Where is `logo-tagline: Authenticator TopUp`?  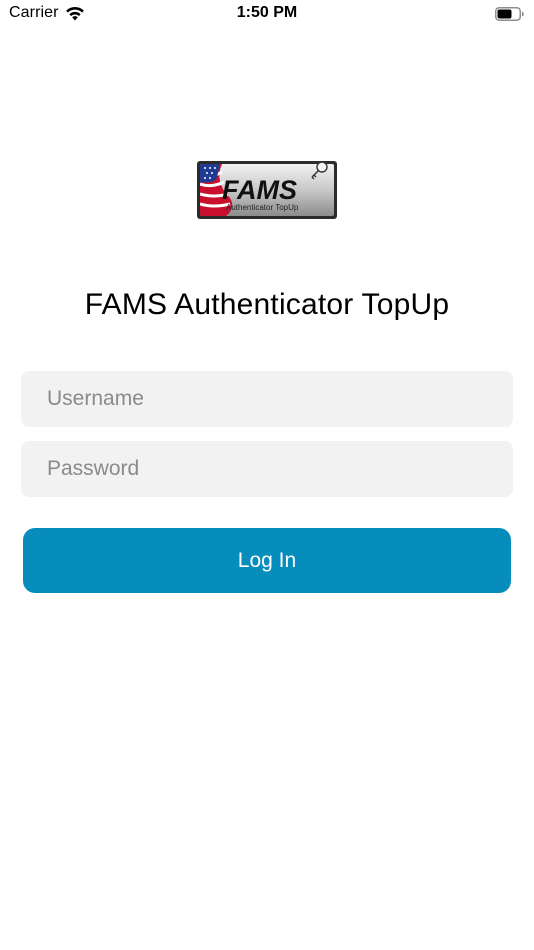 logo-tagline: Authenticator TopUp is located at coordinates (262, 207).